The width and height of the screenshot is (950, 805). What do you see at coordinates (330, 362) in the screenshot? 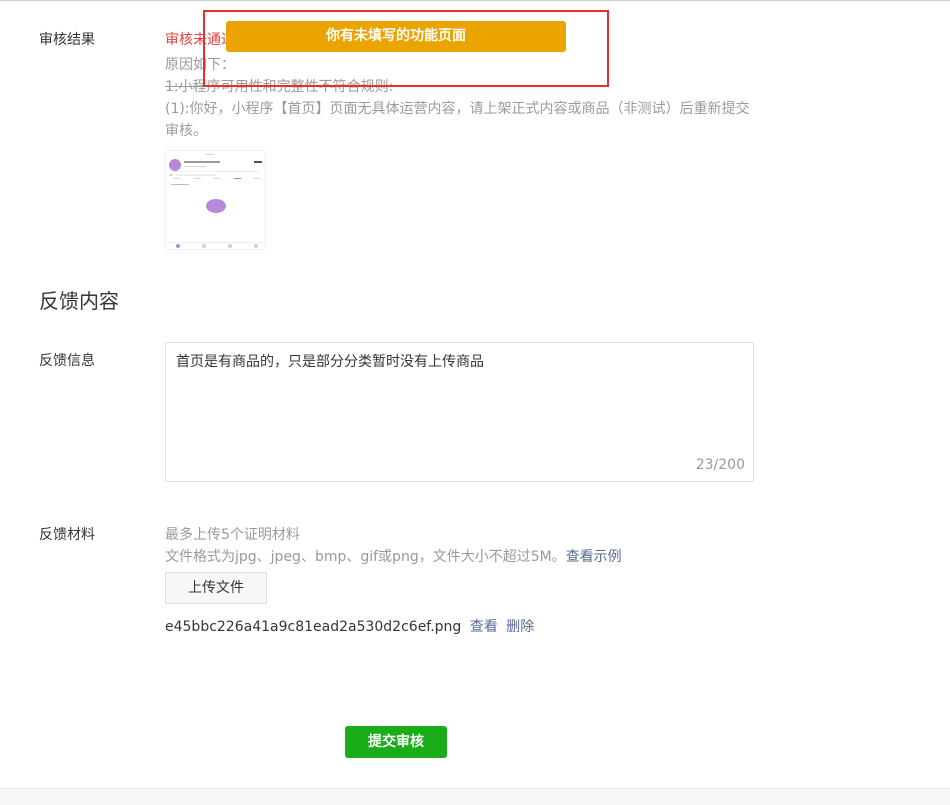
I see `feedback-textarea-value: 首页是有商品的，只是部分分类暂时没有上传商品` at bounding box center [330, 362].